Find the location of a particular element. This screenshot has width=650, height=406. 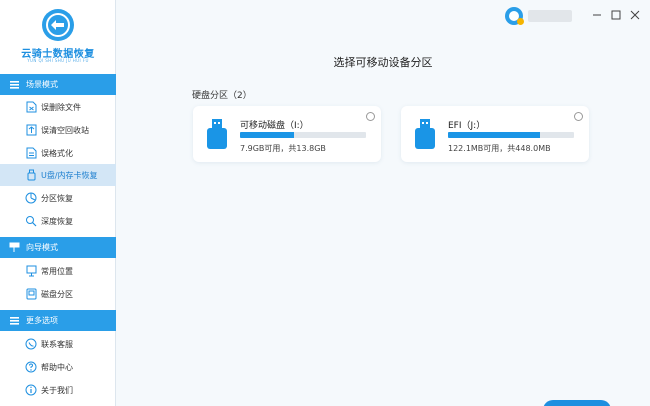

help-icon is located at coordinates (31, 367).